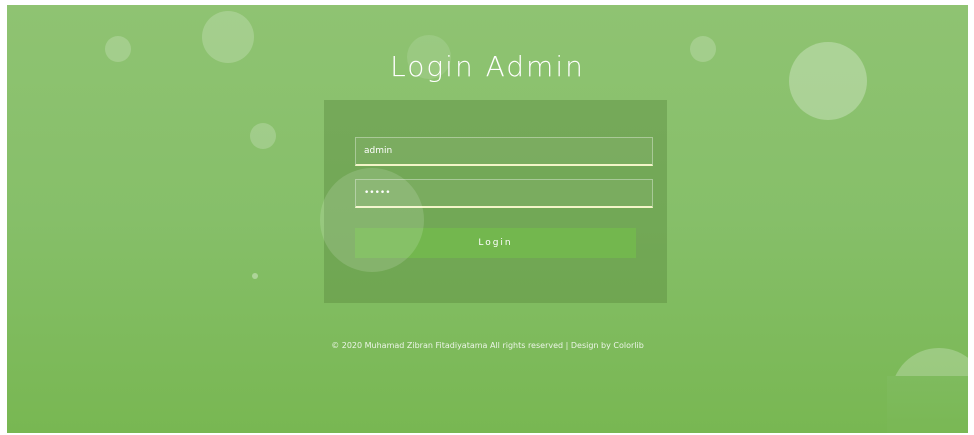  Describe the element at coordinates (504, 151) in the screenshot. I see `username-input` at that location.